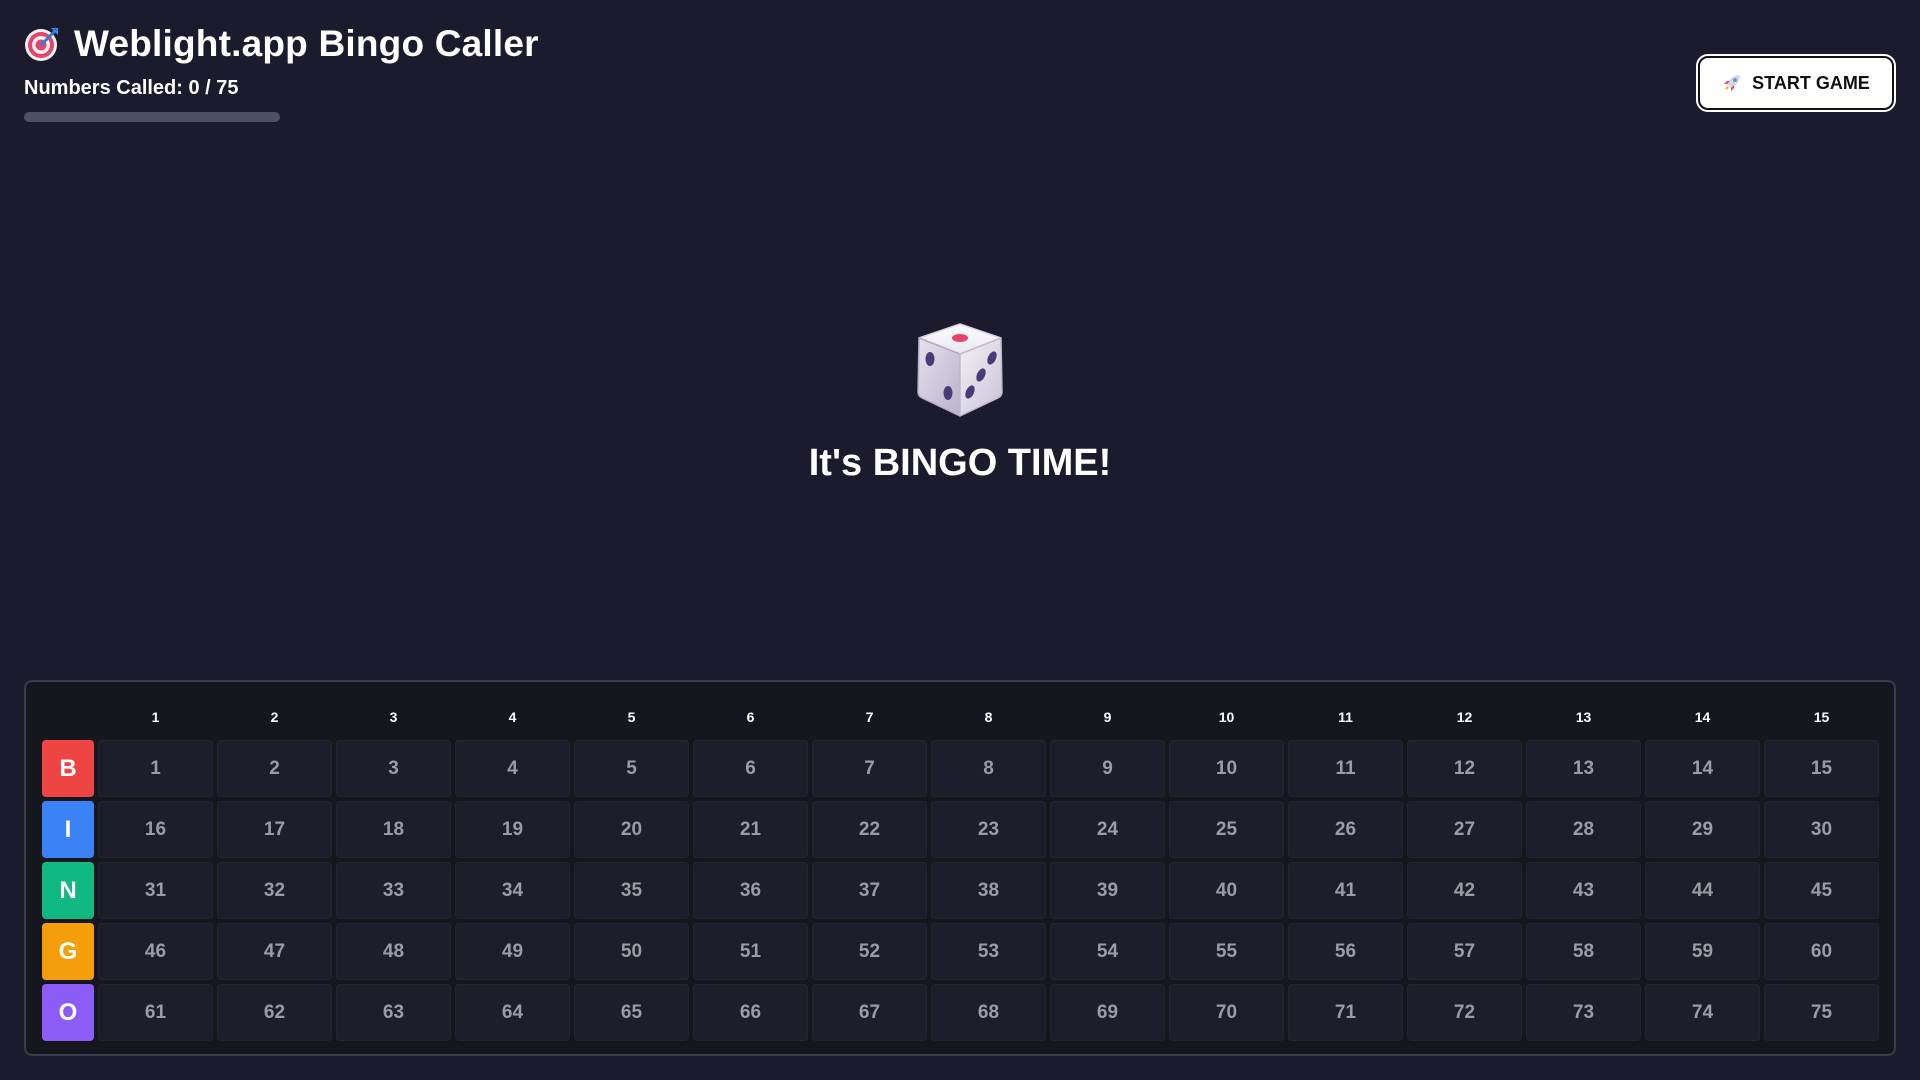  What do you see at coordinates (155, 768) in the screenshot?
I see `number-cell: 1` at bounding box center [155, 768].